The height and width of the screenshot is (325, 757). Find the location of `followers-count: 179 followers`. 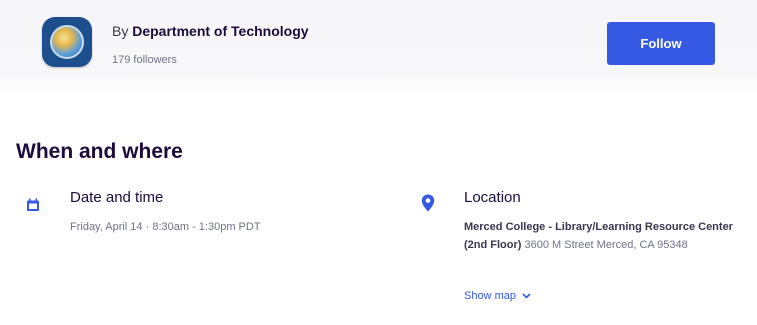

followers-count: 179 followers is located at coordinates (144, 60).